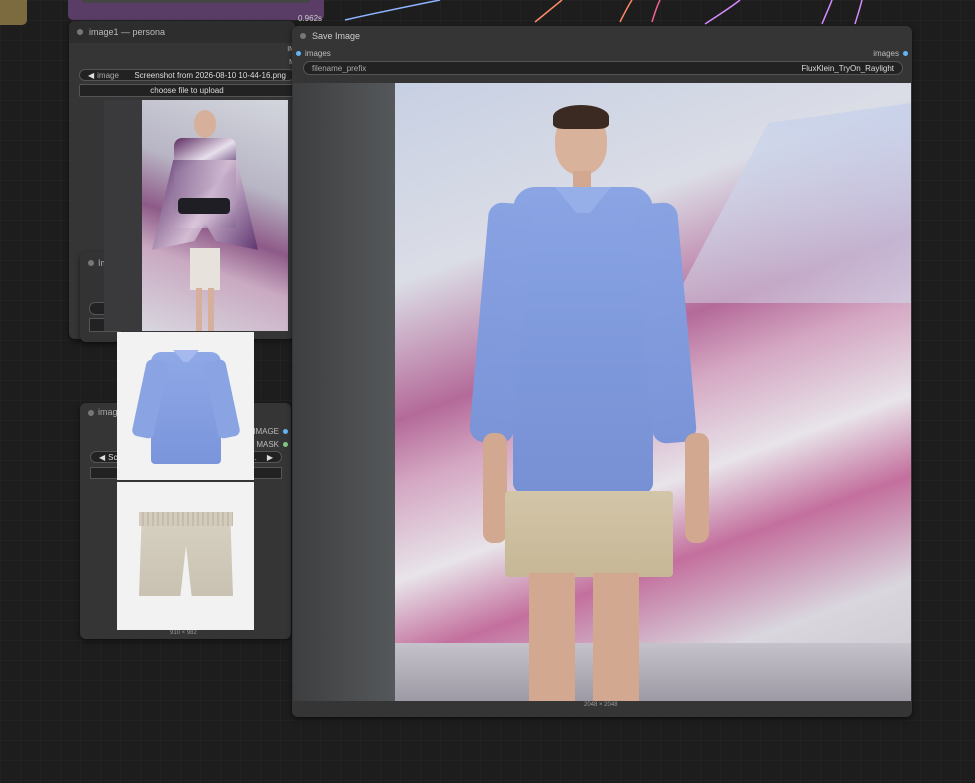 This screenshot has height=783, width=975. Describe the element at coordinates (847, 68) in the screenshot. I see `filename-prefix-value: FluxKlein_TryOn_Raylight` at that location.